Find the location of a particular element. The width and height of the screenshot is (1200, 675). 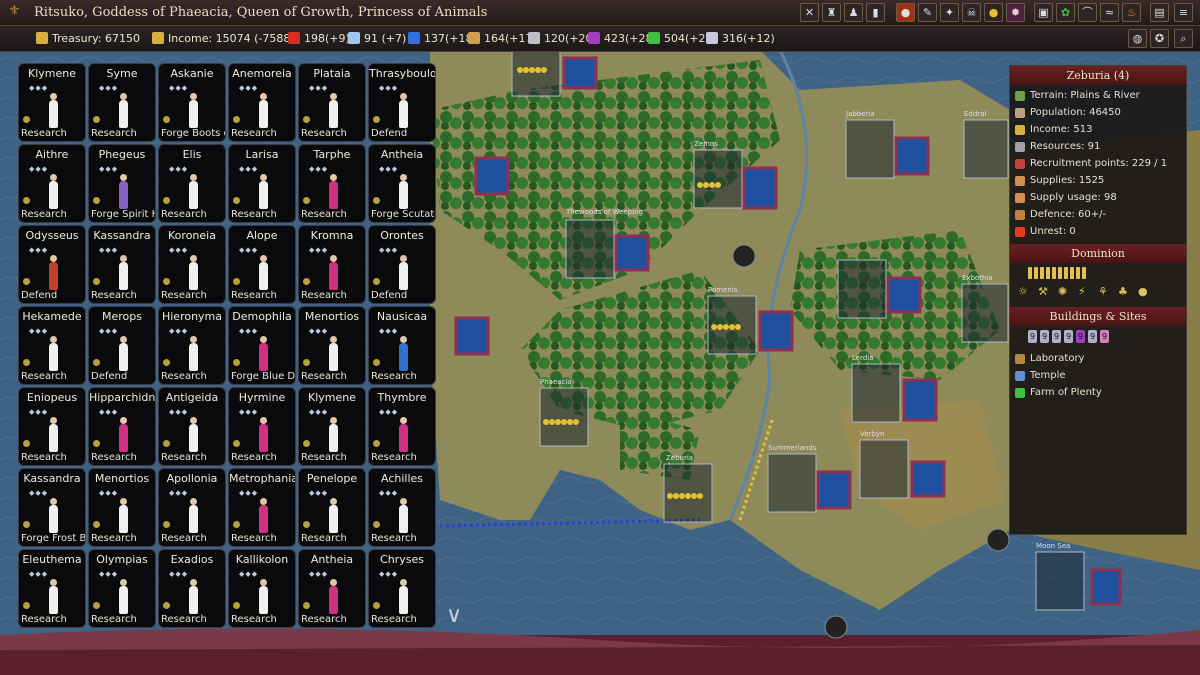

commander-card: Askanie ◆◆◆ Forge Boots of is located at coordinates (192, 102).